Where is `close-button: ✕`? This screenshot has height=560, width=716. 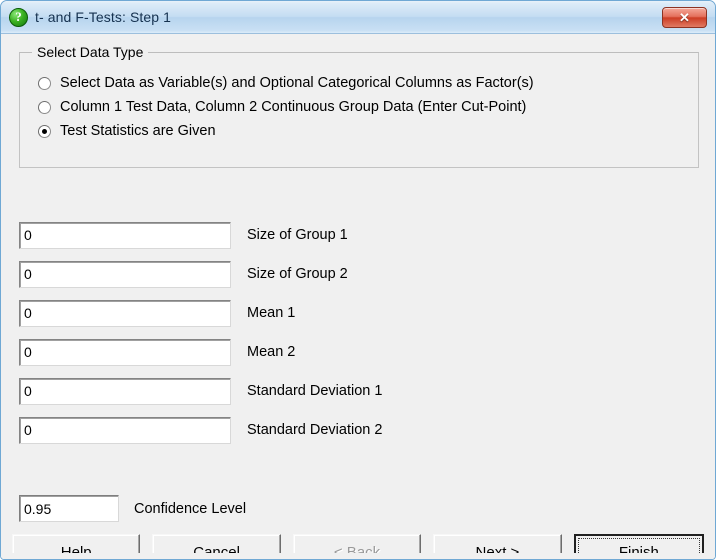 close-button: ✕ is located at coordinates (684, 17).